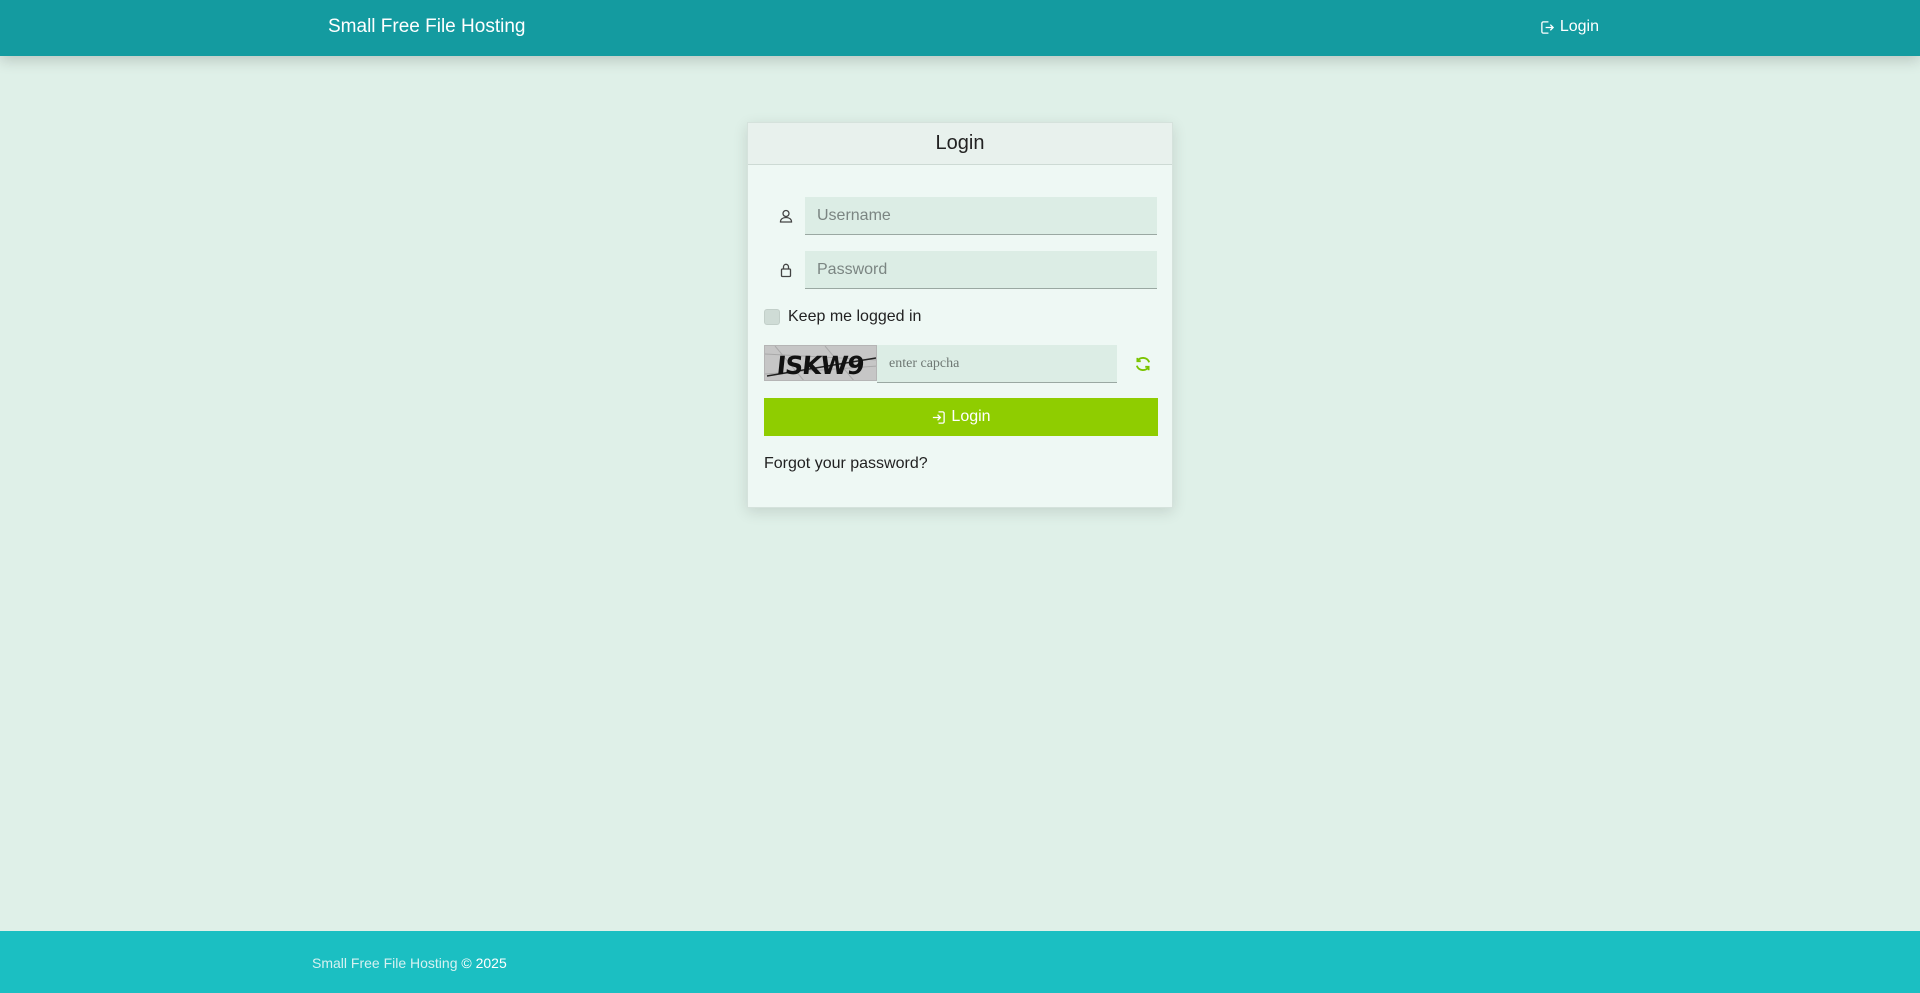 This screenshot has width=1920, height=993. What do you see at coordinates (855, 316) in the screenshot?
I see `remember-label: Keep me logged in` at bounding box center [855, 316].